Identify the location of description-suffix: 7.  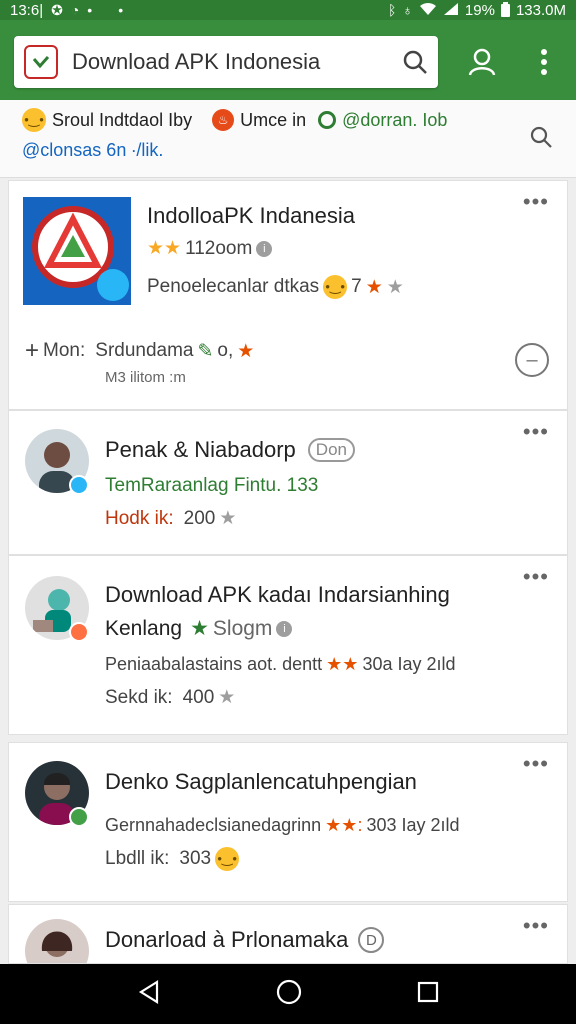
(356, 286).